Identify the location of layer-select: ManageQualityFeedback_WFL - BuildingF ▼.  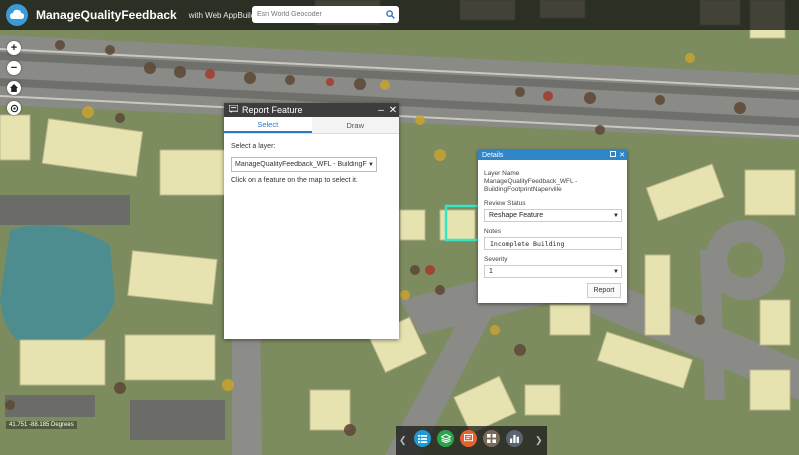
(304, 164).